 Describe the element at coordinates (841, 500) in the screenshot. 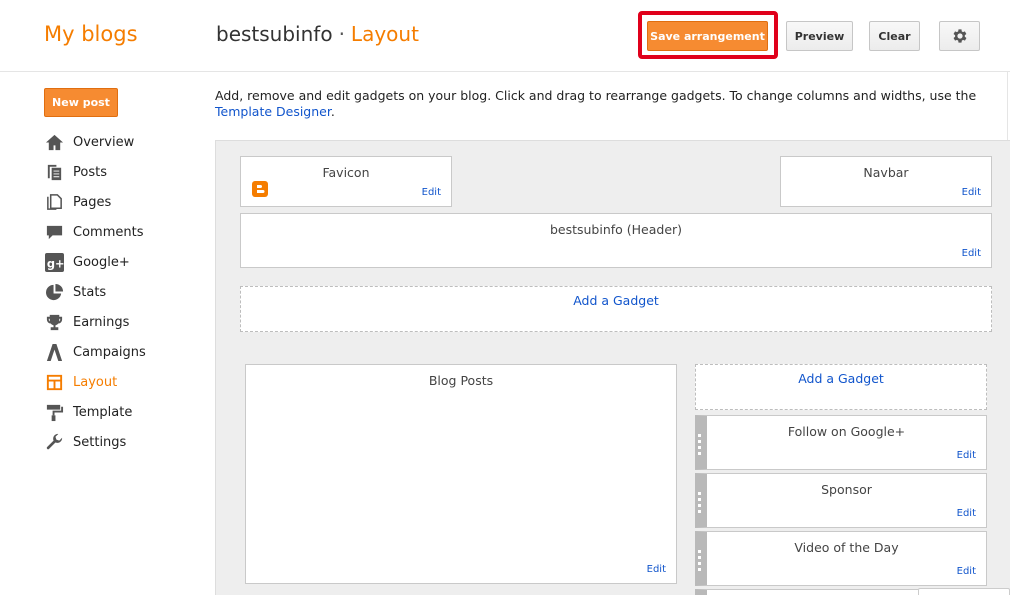

I see `gadget-sponsor: Sponsor Edit` at that location.